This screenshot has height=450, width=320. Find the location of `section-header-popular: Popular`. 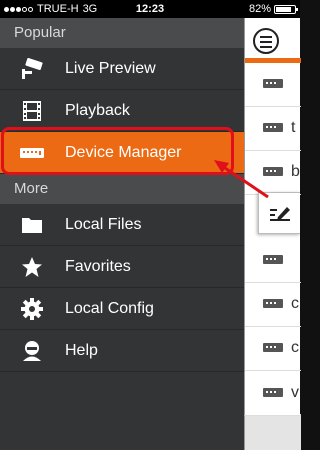

section-header-popular: Popular is located at coordinates (122, 33).